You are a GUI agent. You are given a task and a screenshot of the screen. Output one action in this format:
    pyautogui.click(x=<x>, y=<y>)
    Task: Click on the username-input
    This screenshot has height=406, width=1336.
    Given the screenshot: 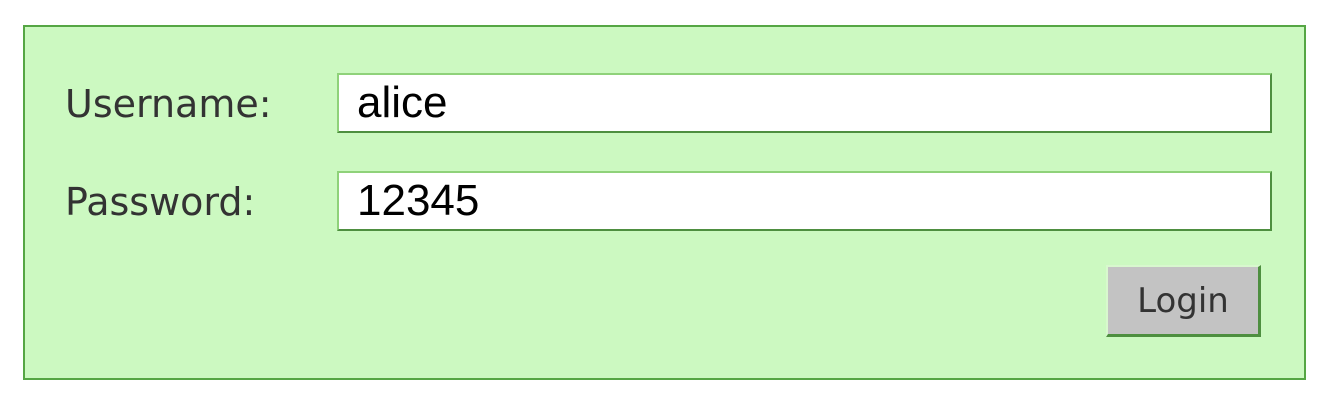 What is the action you would take?
    pyautogui.click(x=804, y=103)
    